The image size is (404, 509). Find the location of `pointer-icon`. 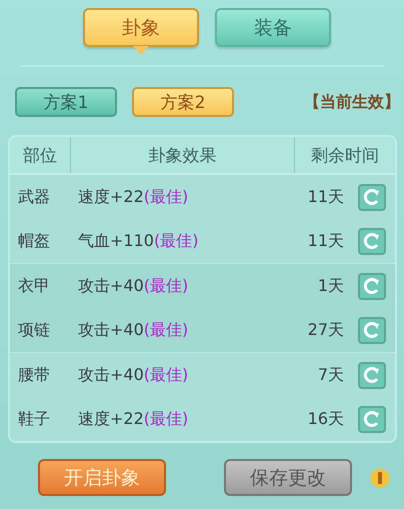

pointer-icon is located at coordinates (141, 50).